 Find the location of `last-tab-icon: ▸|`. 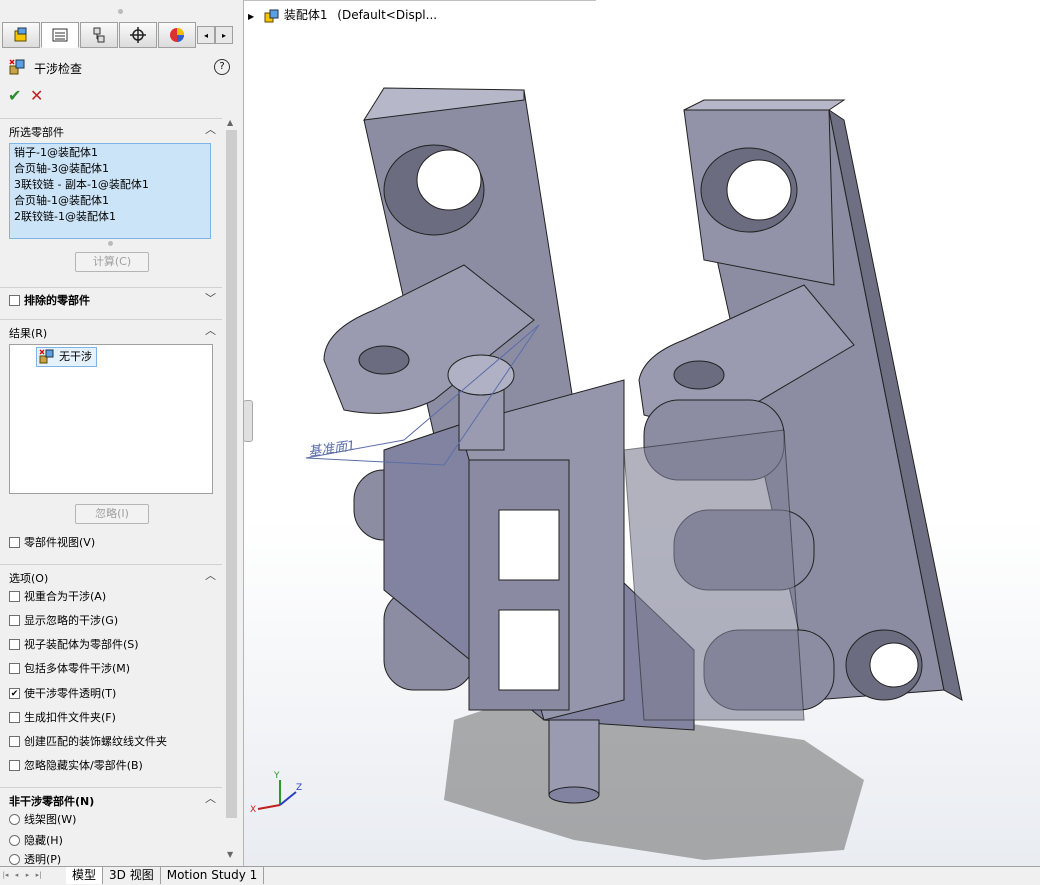

last-tab-icon: ▸| is located at coordinates (38, 876).